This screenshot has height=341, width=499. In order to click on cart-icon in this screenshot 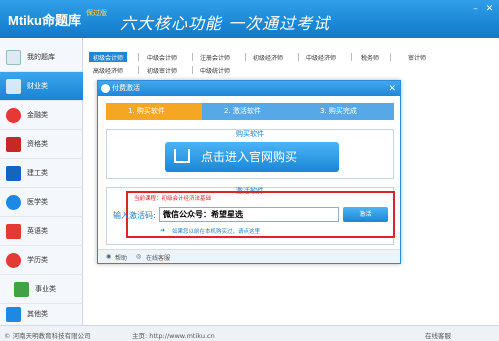, I will do `click(182, 156)`.